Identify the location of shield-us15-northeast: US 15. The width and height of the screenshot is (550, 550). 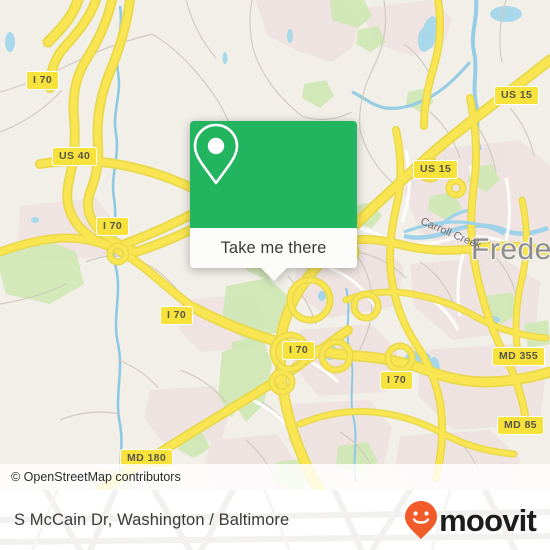
(517, 96).